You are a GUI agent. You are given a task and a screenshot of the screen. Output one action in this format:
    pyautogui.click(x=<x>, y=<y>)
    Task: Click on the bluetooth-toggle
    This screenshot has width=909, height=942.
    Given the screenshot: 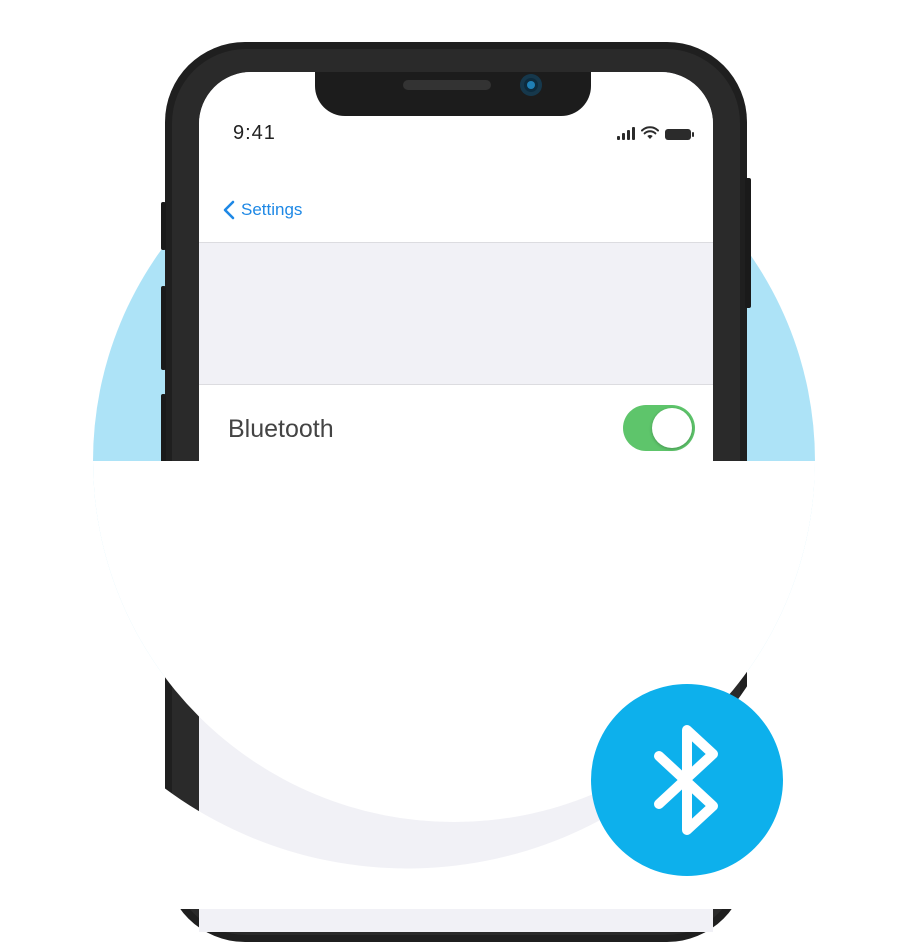 What is the action you would take?
    pyautogui.click(x=659, y=428)
    